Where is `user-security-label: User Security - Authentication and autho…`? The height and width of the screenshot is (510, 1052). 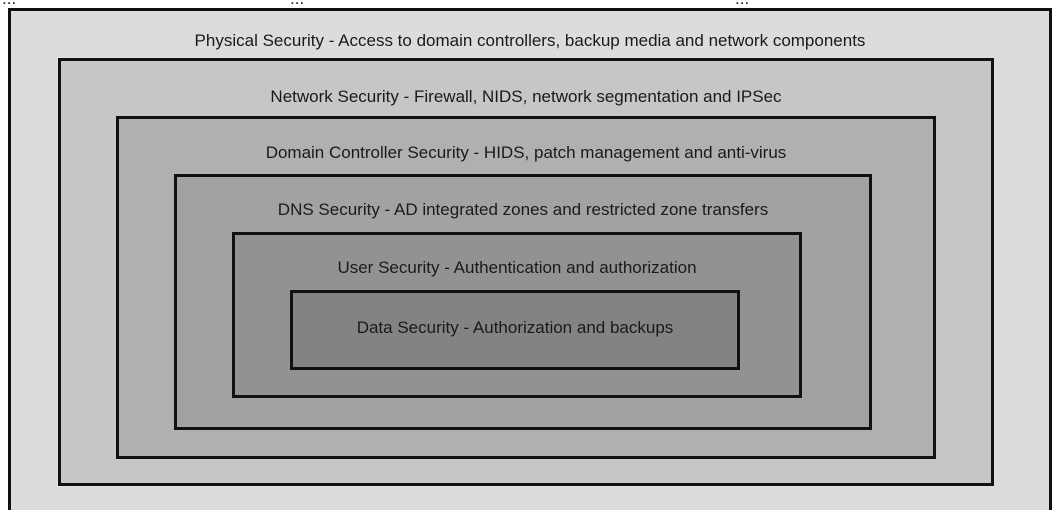
user-security-label: User Security - Authentication and autho… is located at coordinates (517, 267).